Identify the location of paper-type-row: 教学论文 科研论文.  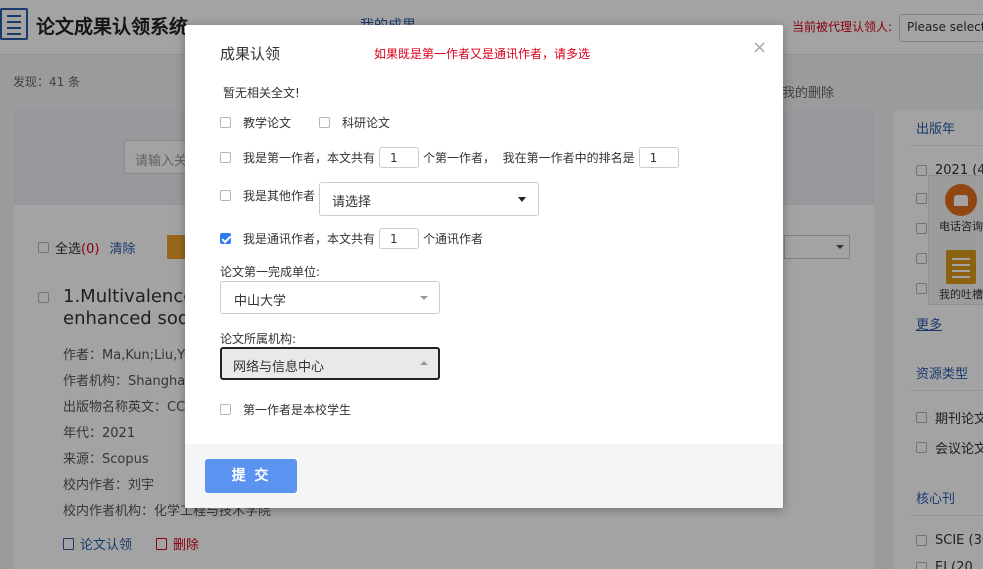
(305, 122).